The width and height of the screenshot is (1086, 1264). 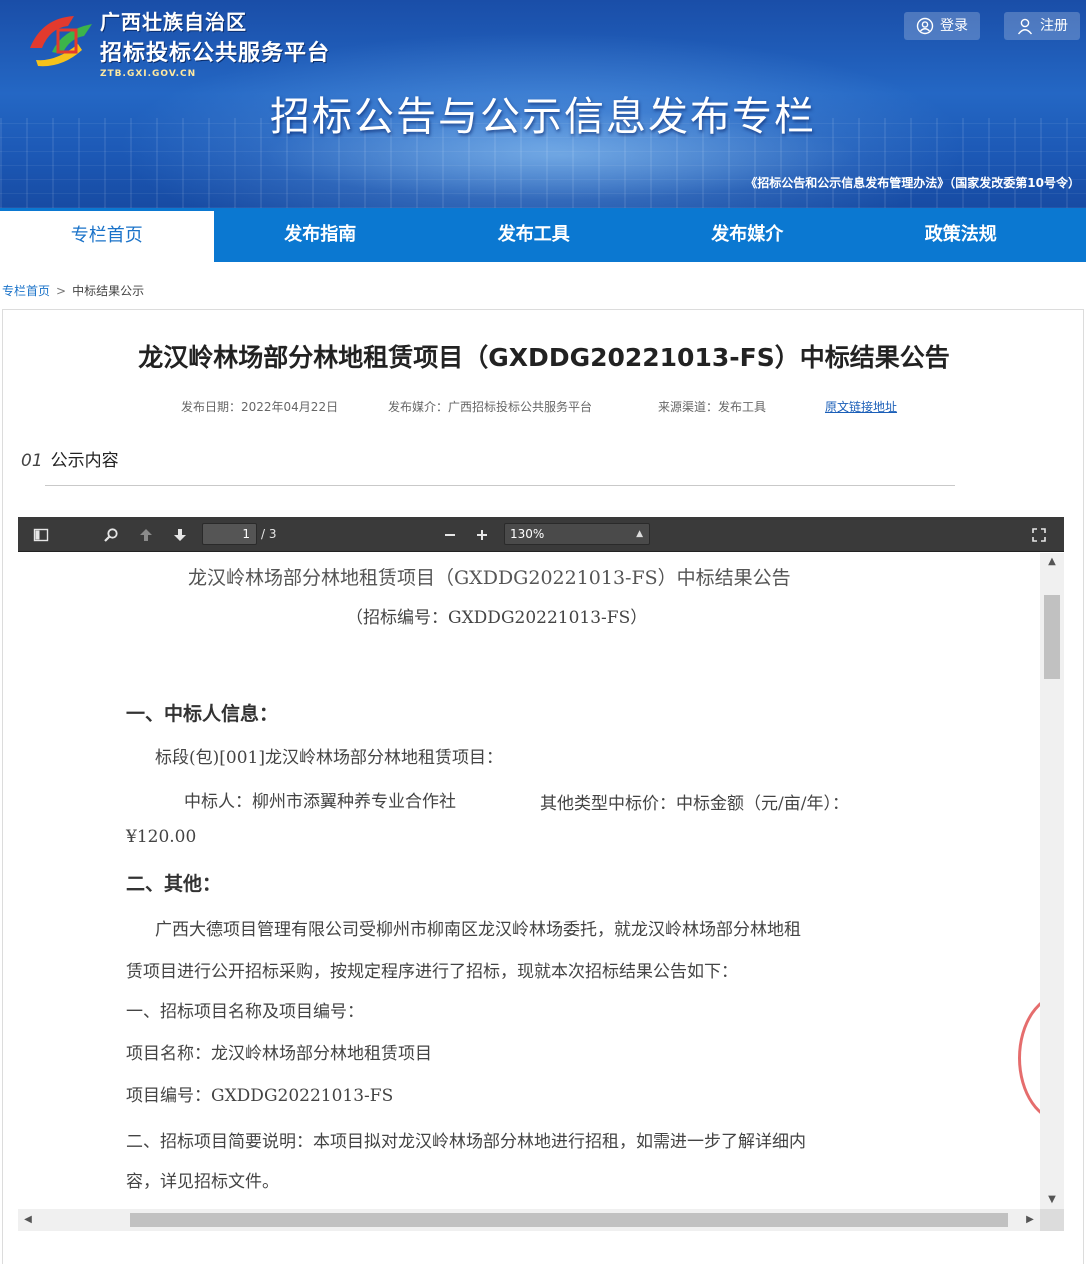 I want to click on pdf-toolbar: 1 / 3 130% ▲, so click(x=541, y=534).